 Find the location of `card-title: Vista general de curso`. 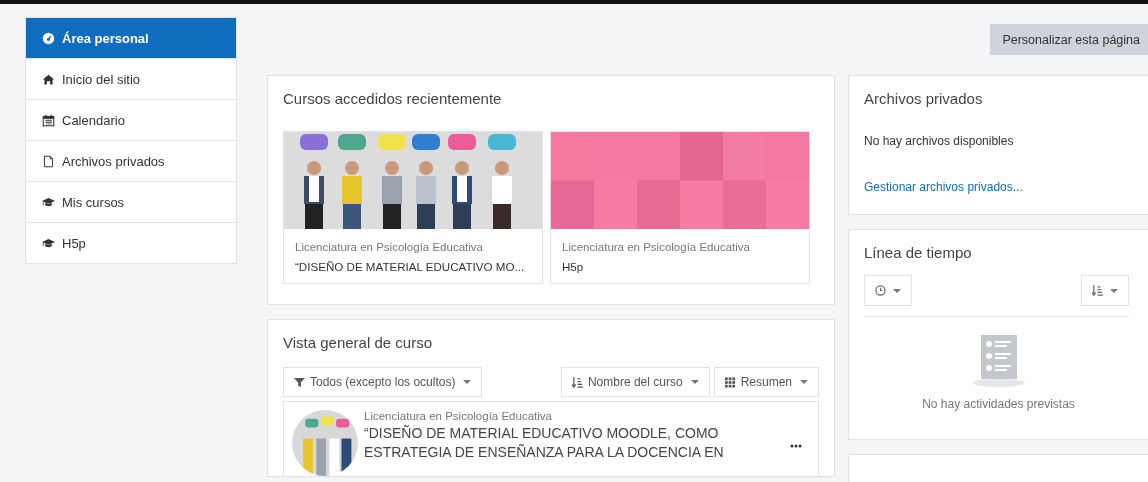

card-title: Vista general de curso is located at coordinates (358, 342).